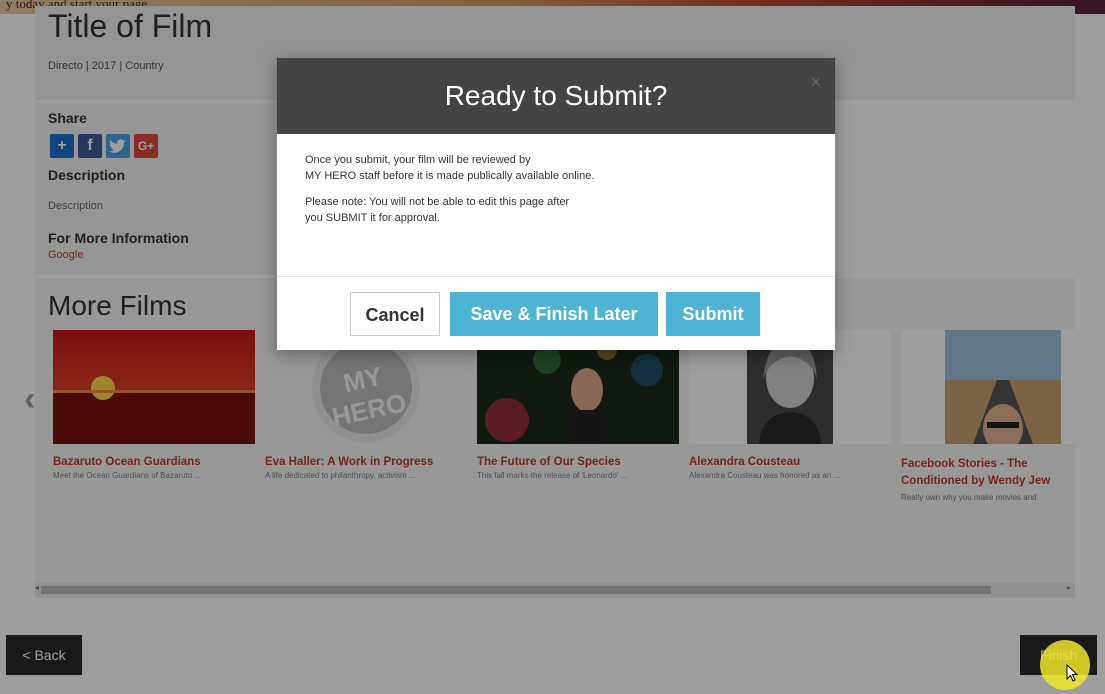 Image resolution: width=1105 pixels, height=694 pixels. Describe the element at coordinates (554, 314) in the screenshot. I see `save-finish-later-button: Save & Finish Later` at that location.